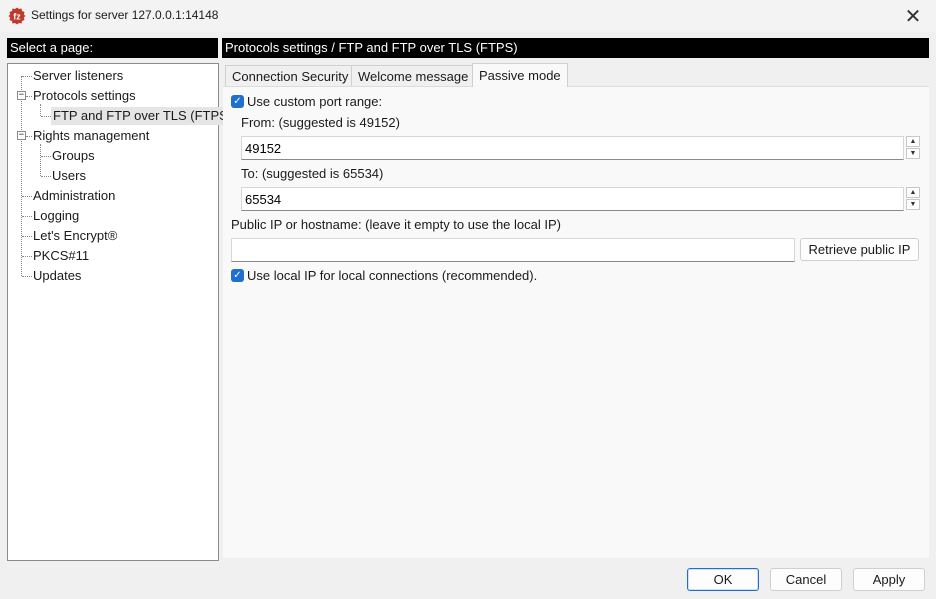 The height and width of the screenshot is (599, 936). I want to click on close-icon: ✕, so click(913, 16).